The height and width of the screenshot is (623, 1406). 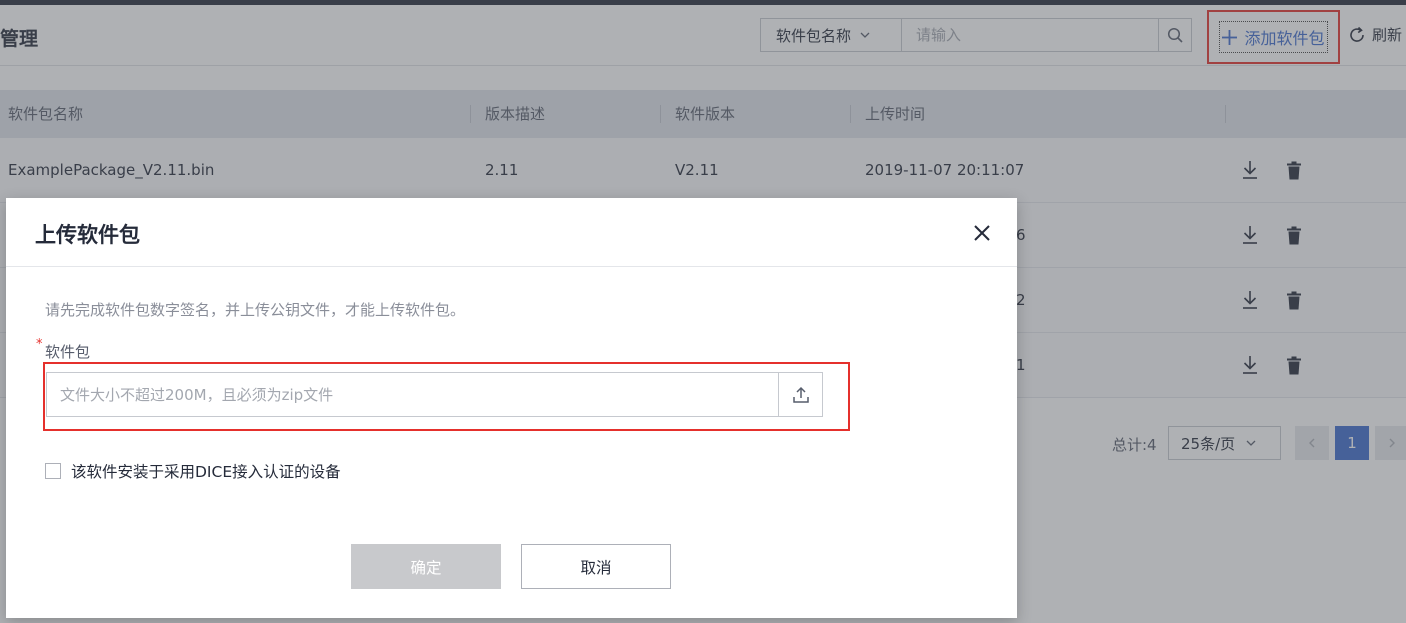 I want to click on dialog-title: 上传软件包, so click(x=87, y=235).